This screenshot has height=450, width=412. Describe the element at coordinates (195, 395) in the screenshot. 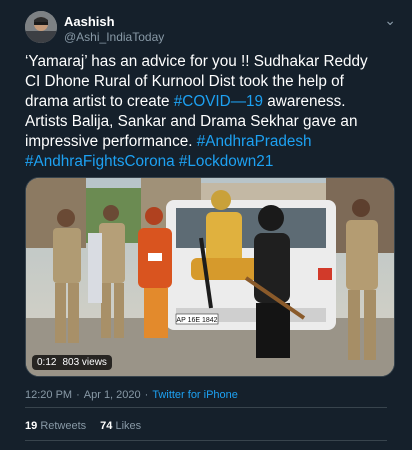

I see `tweet-source: Twitter for iPhone` at that location.